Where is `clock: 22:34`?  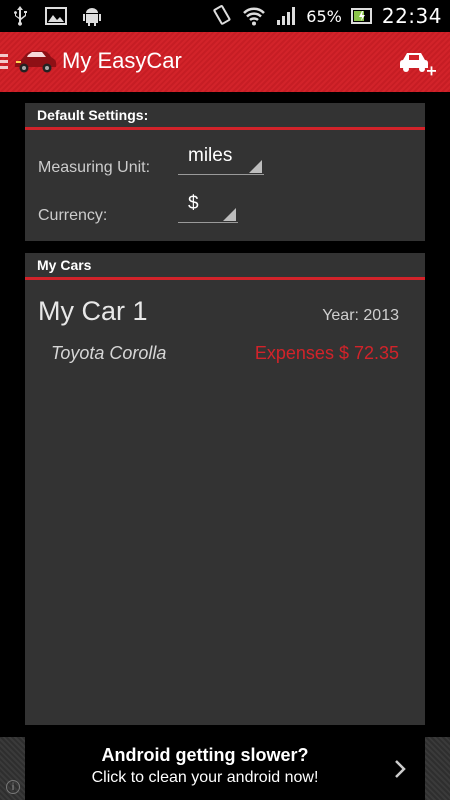
clock: 22:34 is located at coordinates (411, 16).